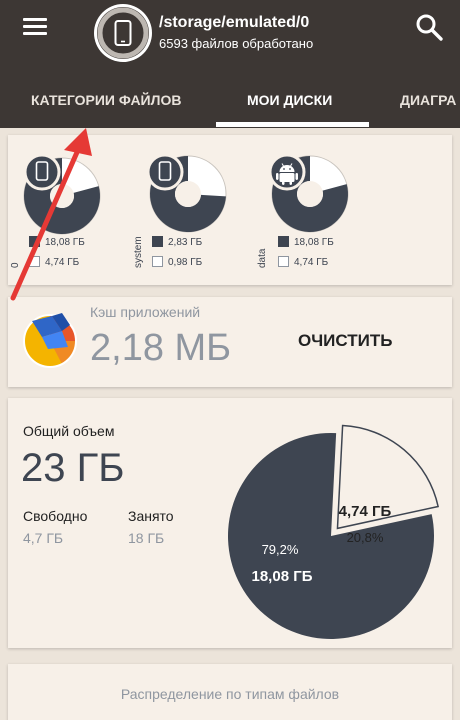 This screenshot has width=460, height=720. What do you see at coordinates (429, 27) in the screenshot?
I see `search-icon` at bounding box center [429, 27].